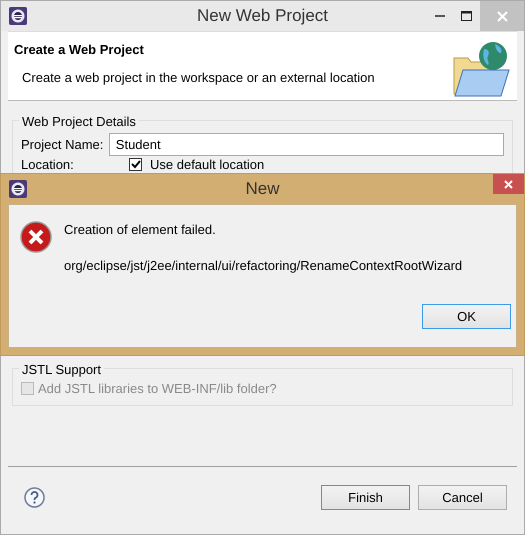  I want to click on page-title: Create a Web Project, so click(79, 50).